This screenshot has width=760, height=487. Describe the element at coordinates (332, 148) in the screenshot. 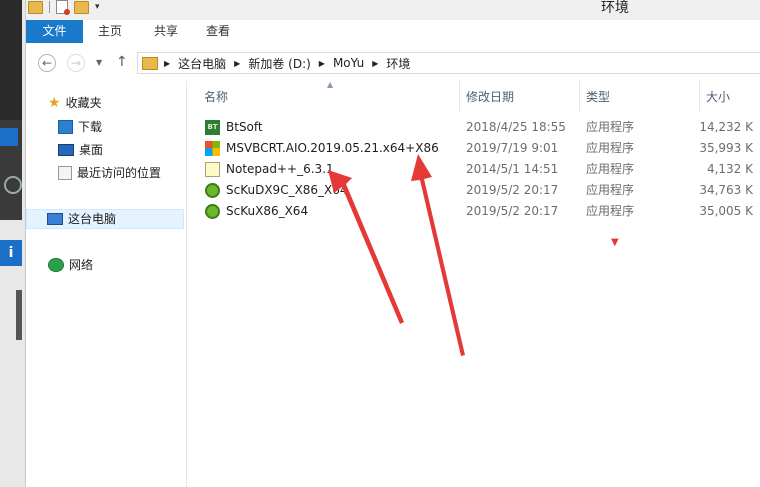

I see `file-name: MSVBCRT.AIO.2019.05.21.x64+X86` at that location.